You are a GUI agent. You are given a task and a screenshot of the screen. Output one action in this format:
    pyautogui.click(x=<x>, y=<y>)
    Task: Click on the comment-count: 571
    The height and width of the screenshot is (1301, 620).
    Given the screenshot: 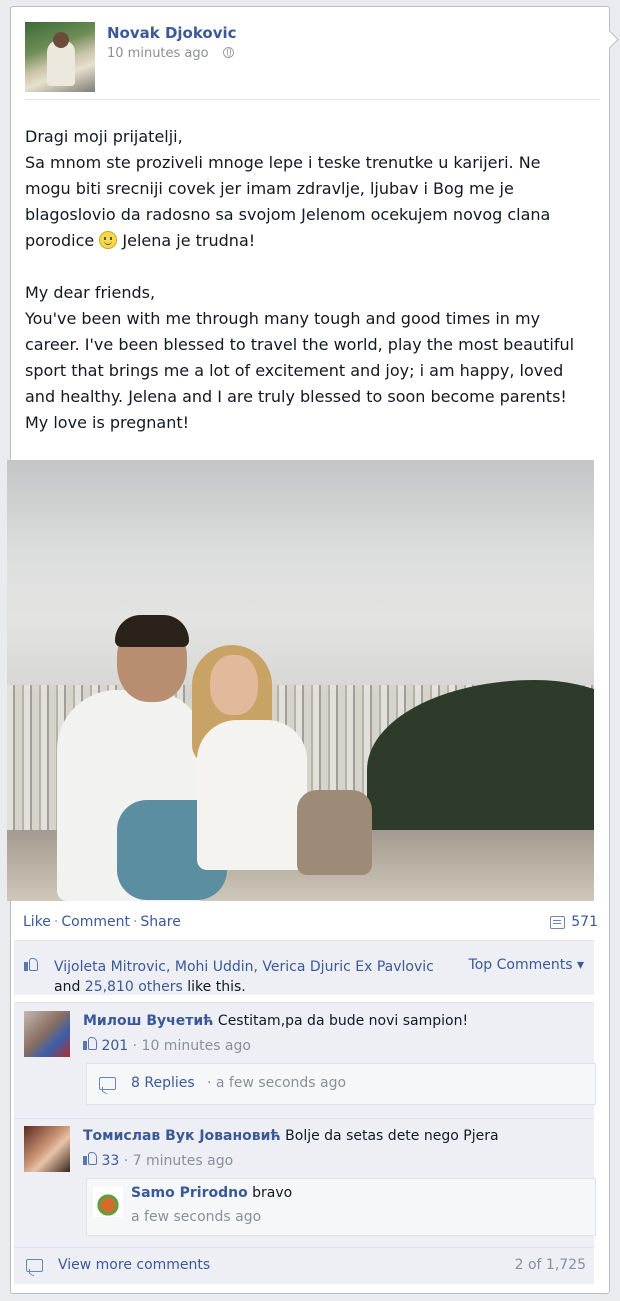 What is the action you would take?
    pyautogui.click(x=574, y=922)
    